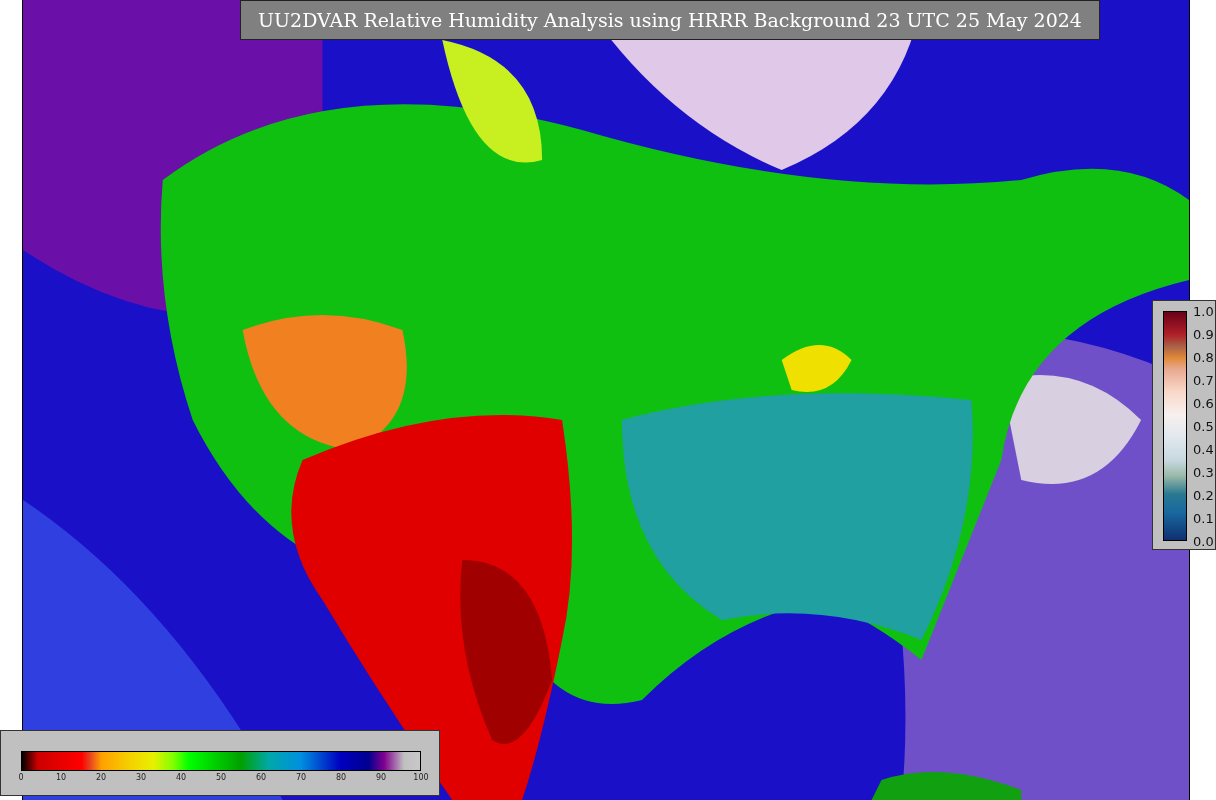 Image resolution: width=1216 pixels, height=800 pixels. Describe the element at coordinates (221, 778) in the screenshot. I see `tick-label: 50` at that location.